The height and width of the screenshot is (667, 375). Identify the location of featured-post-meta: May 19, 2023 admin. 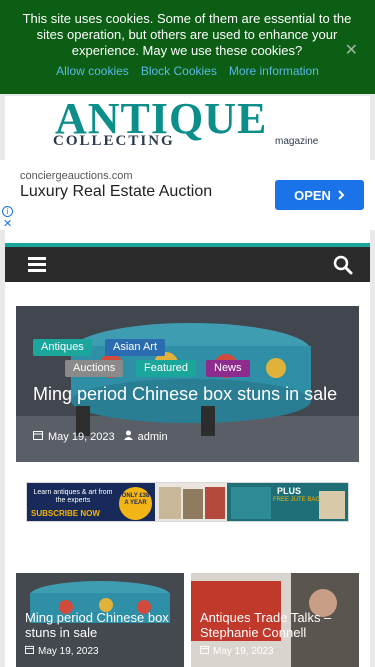
(100, 436).